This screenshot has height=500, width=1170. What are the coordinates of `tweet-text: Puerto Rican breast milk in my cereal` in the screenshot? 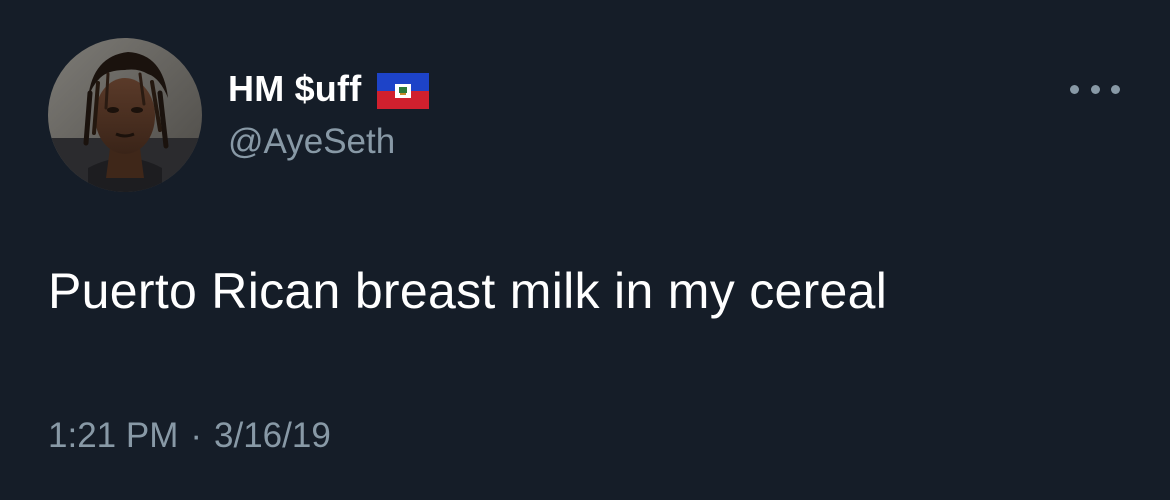 It's located at (468, 291).